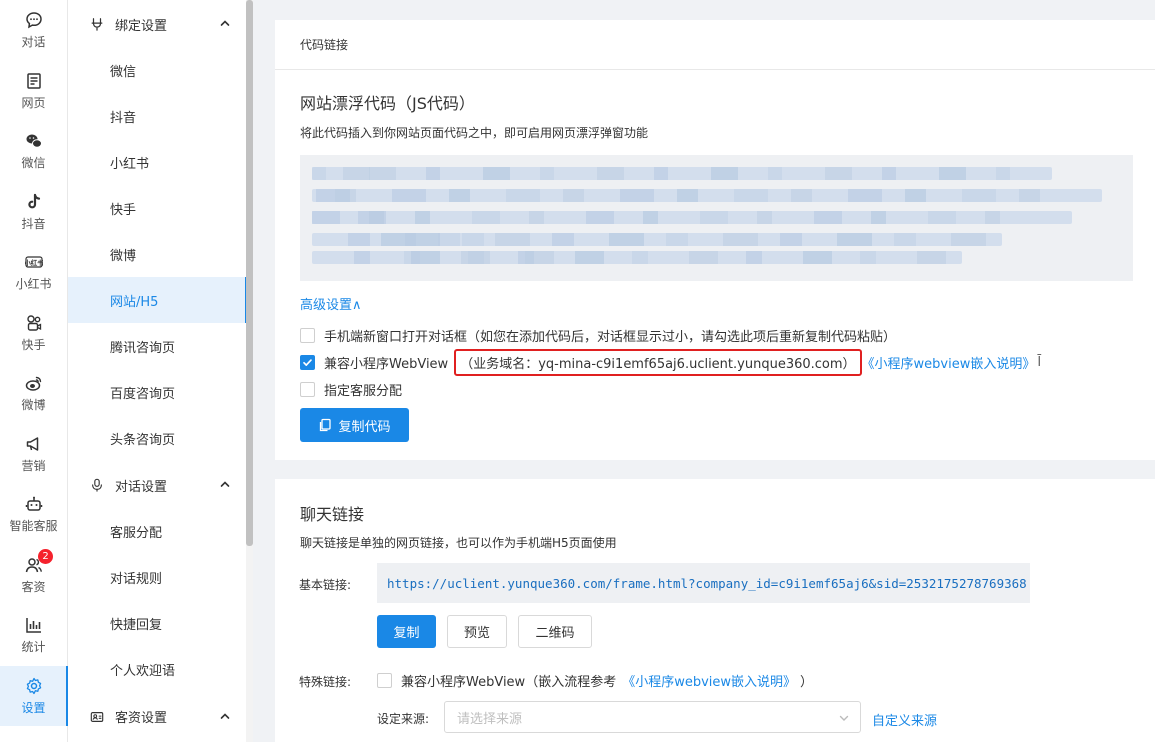 The height and width of the screenshot is (742, 1155). I want to click on copy-code-label: 复制代码, so click(364, 427).